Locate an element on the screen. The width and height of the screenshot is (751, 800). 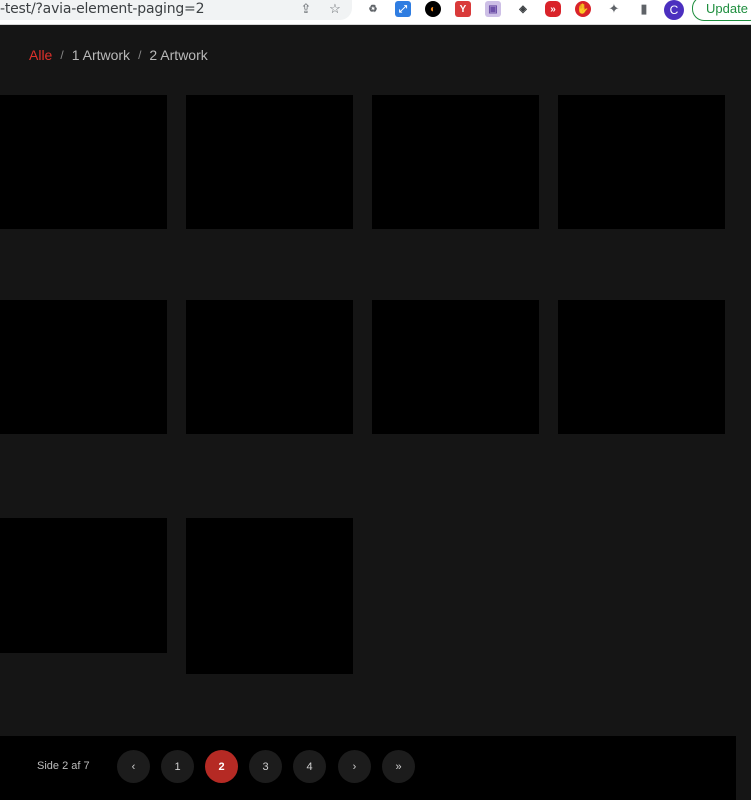
page-2-button-current: 2 is located at coordinates (221, 766).